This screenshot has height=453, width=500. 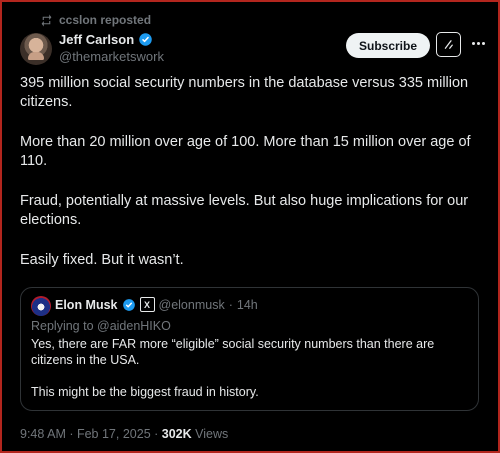 I want to click on repost-label: ccslon reposted, so click(x=105, y=20).